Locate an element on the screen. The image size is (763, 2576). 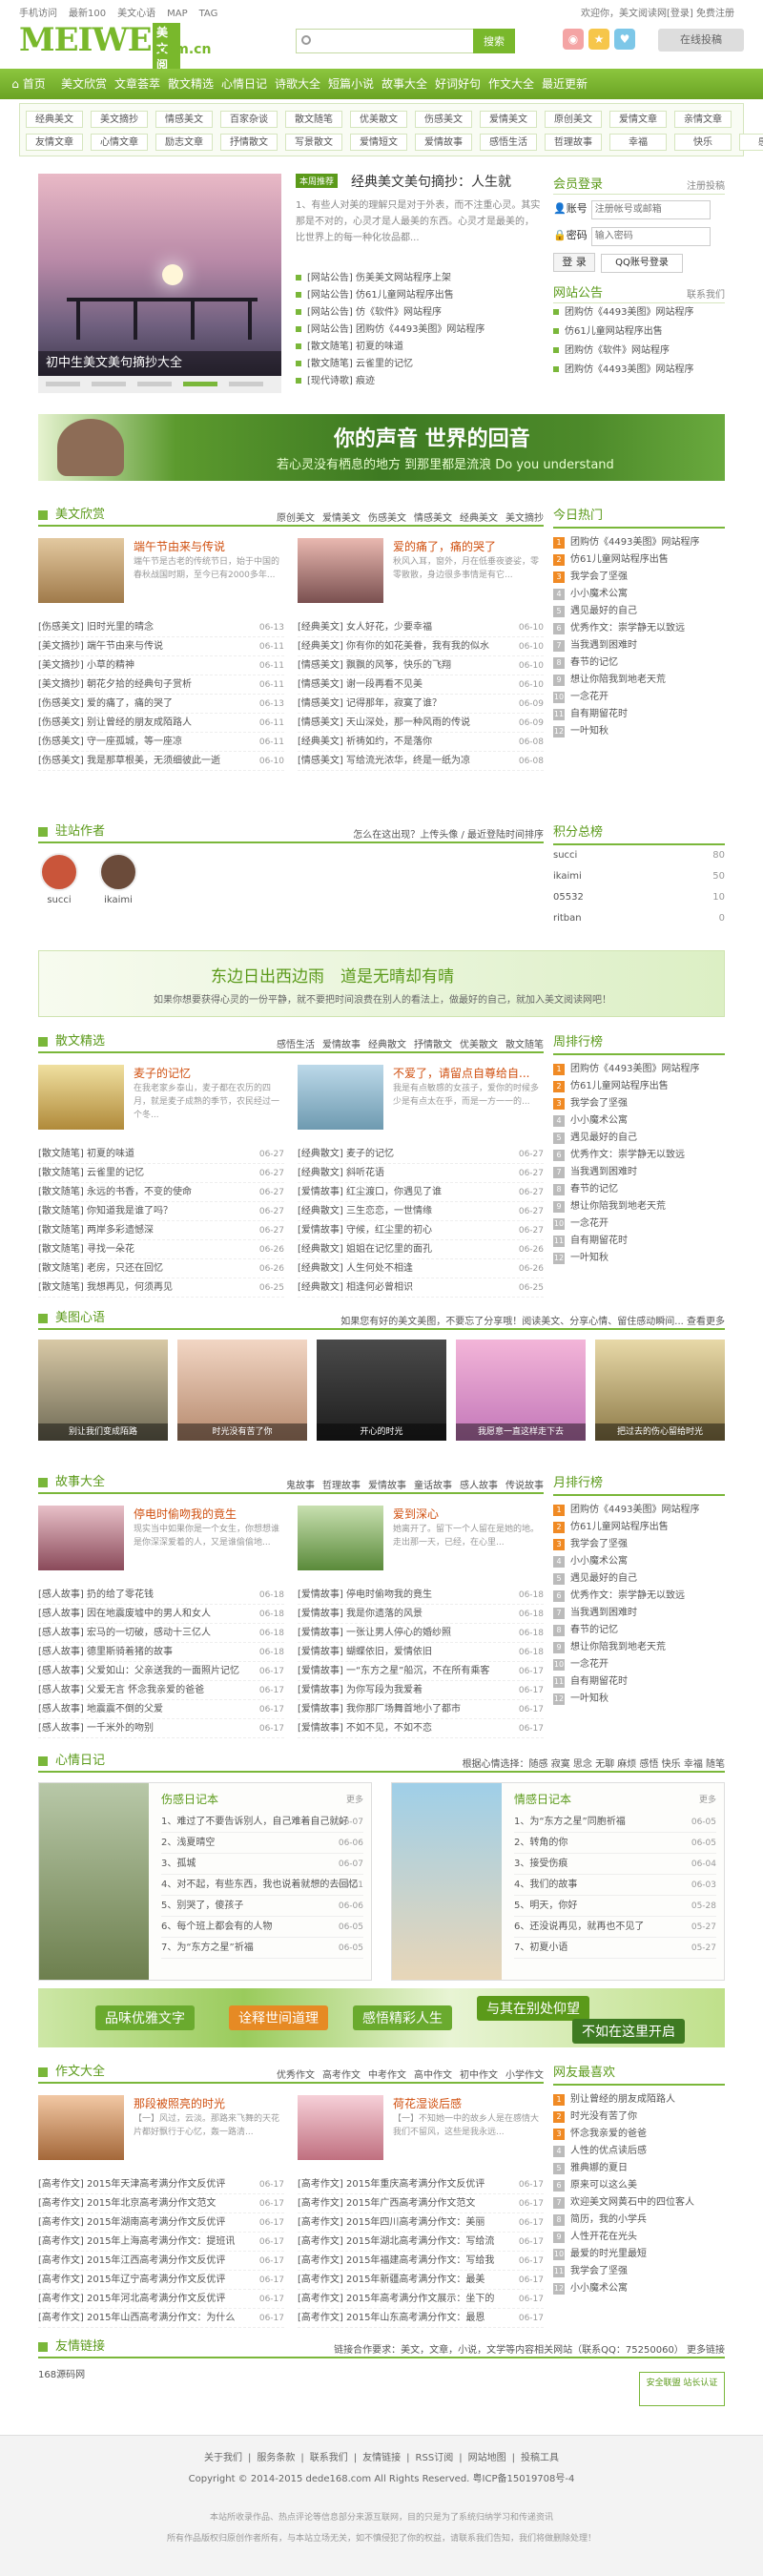
pic-card: 时光没有苦了你 is located at coordinates (242, 1390).